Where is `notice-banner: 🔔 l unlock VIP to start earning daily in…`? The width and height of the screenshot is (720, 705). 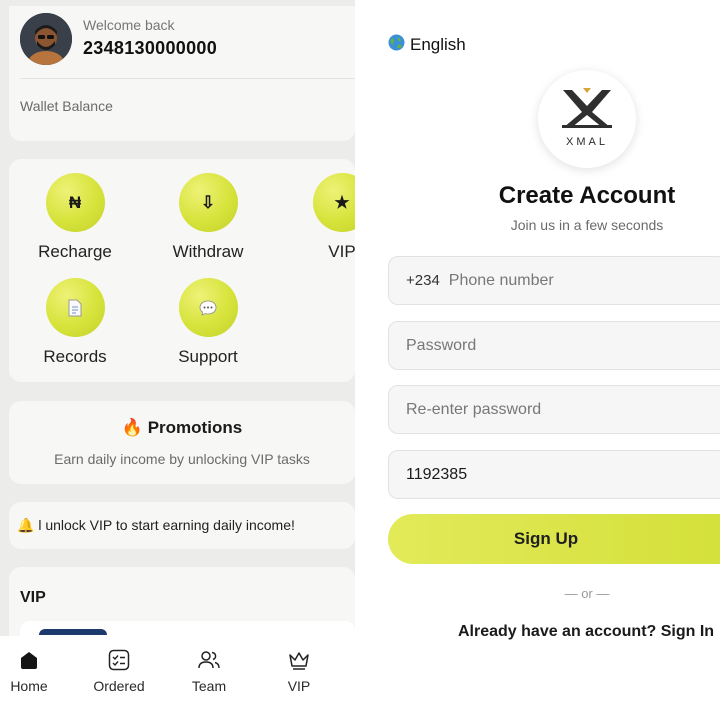
notice-banner: 🔔 l unlock VIP to start earning daily in… is located at coordinates (182, 525).